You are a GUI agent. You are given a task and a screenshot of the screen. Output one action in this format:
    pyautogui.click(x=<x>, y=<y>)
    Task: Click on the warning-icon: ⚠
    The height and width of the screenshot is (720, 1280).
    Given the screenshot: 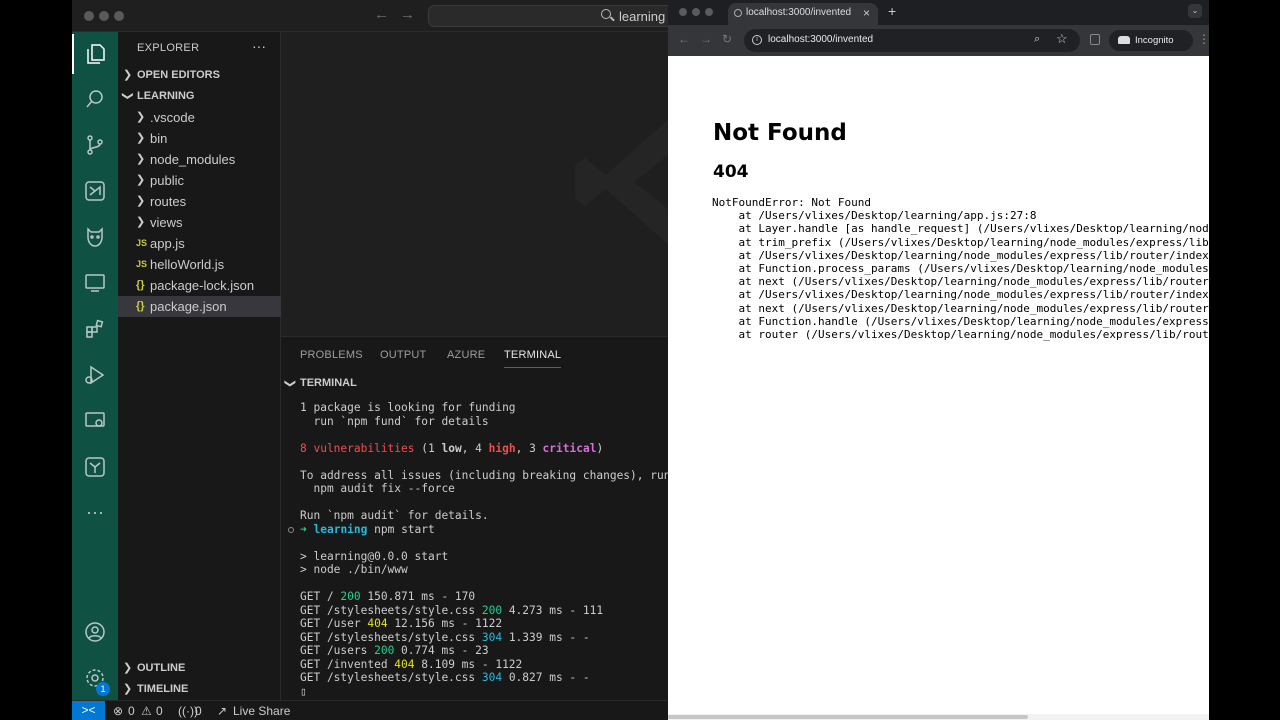 What is the action you would take?
    pyautogui.click(x=146, y=711)
    